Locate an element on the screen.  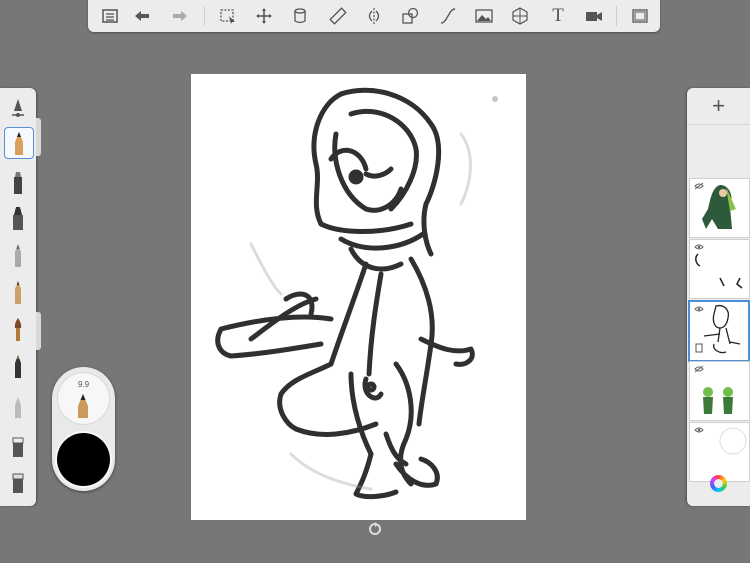
ruler-button is located at coordinates (338, 16).